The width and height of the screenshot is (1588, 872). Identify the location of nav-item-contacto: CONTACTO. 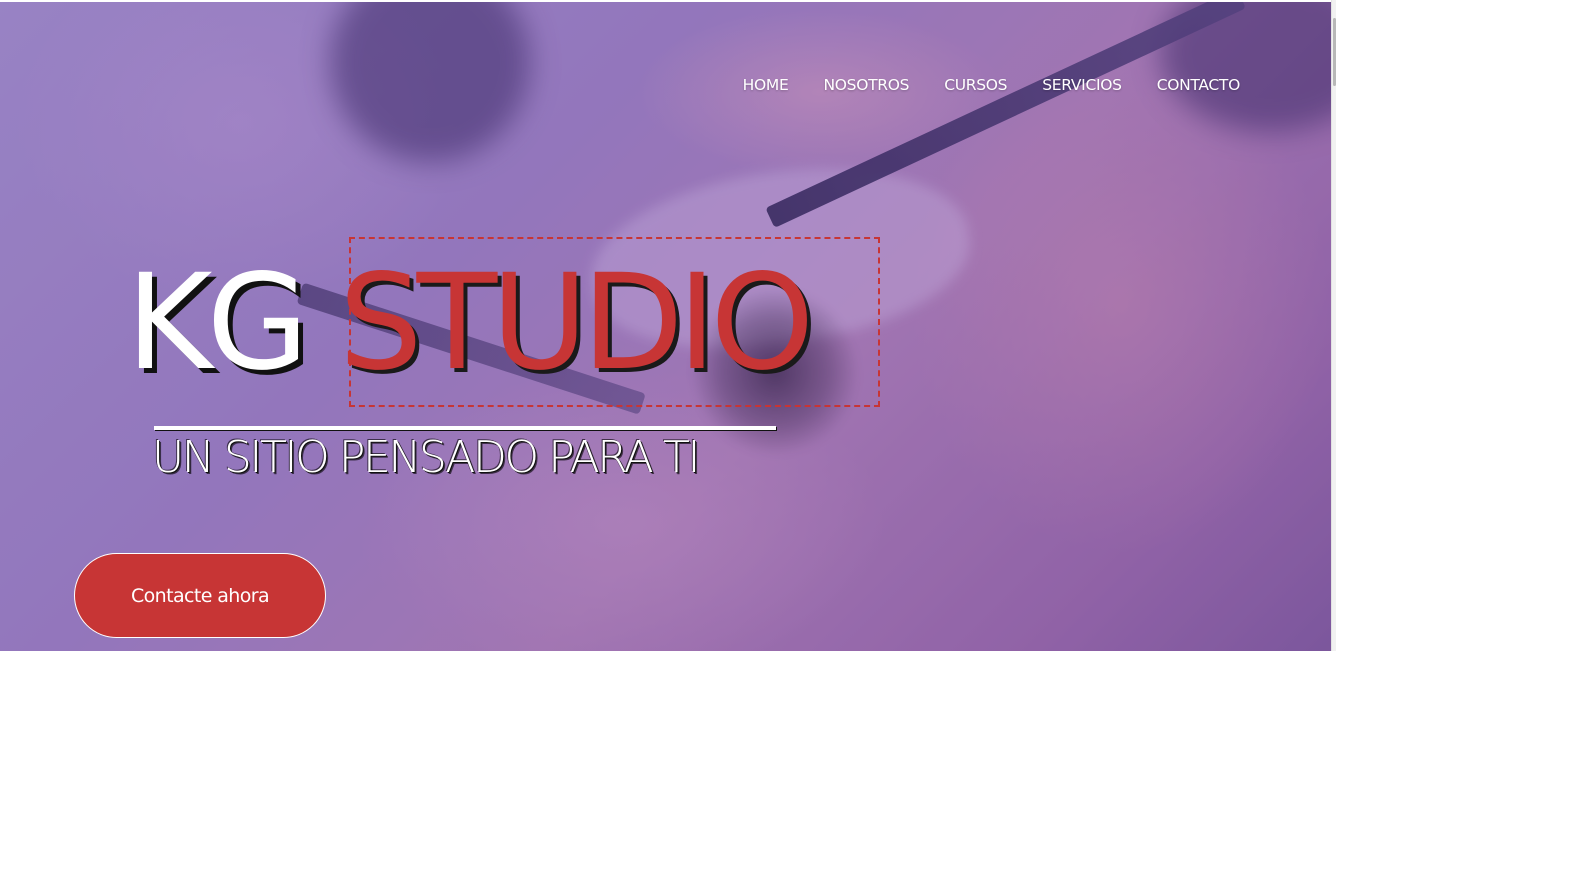
(1199, 85).